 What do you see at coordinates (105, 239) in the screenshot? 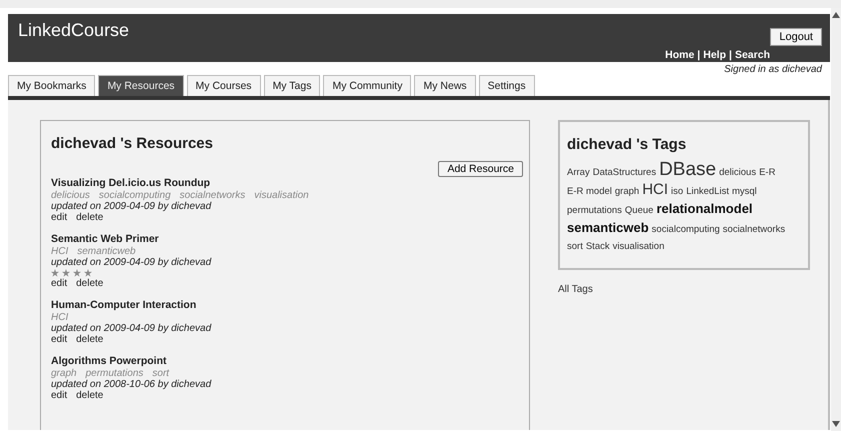
I see `resource-title: Semantic Web Primer` at bounding box center [105, 239].